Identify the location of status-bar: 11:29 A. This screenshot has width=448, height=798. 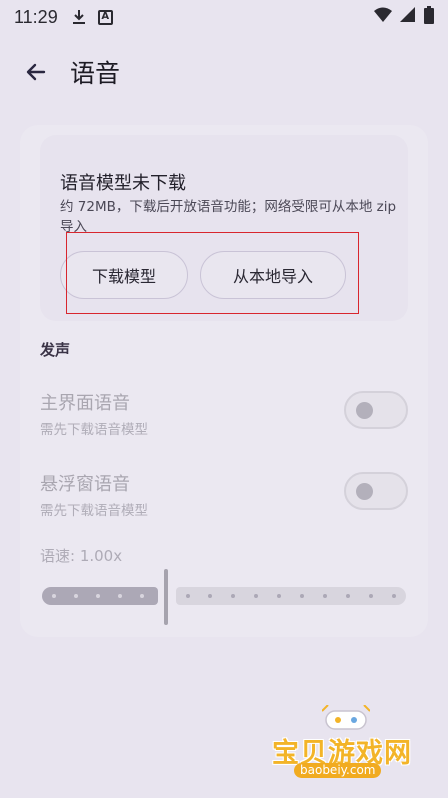
(224, 17).